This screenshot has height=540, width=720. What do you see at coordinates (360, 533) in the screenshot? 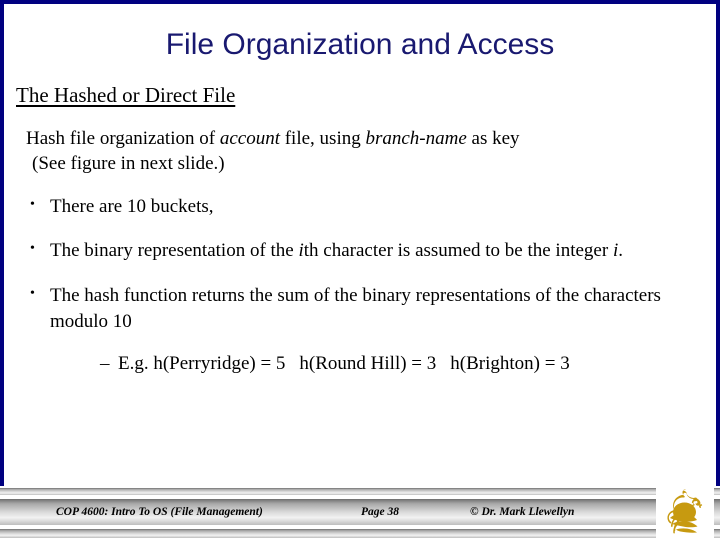
I see `footer-bar-bottom` at bounding box center [360, 533].